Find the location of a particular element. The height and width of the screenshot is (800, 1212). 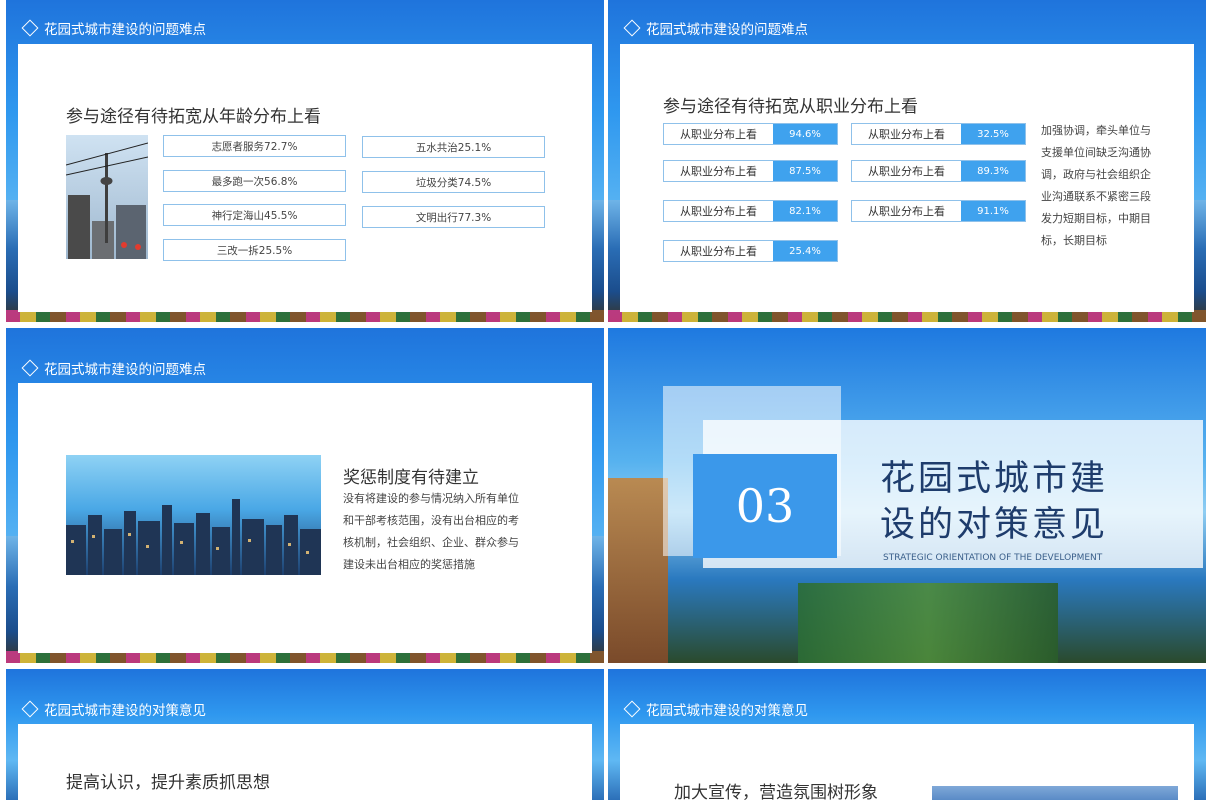

building-left is located at coordinates (638, 570).